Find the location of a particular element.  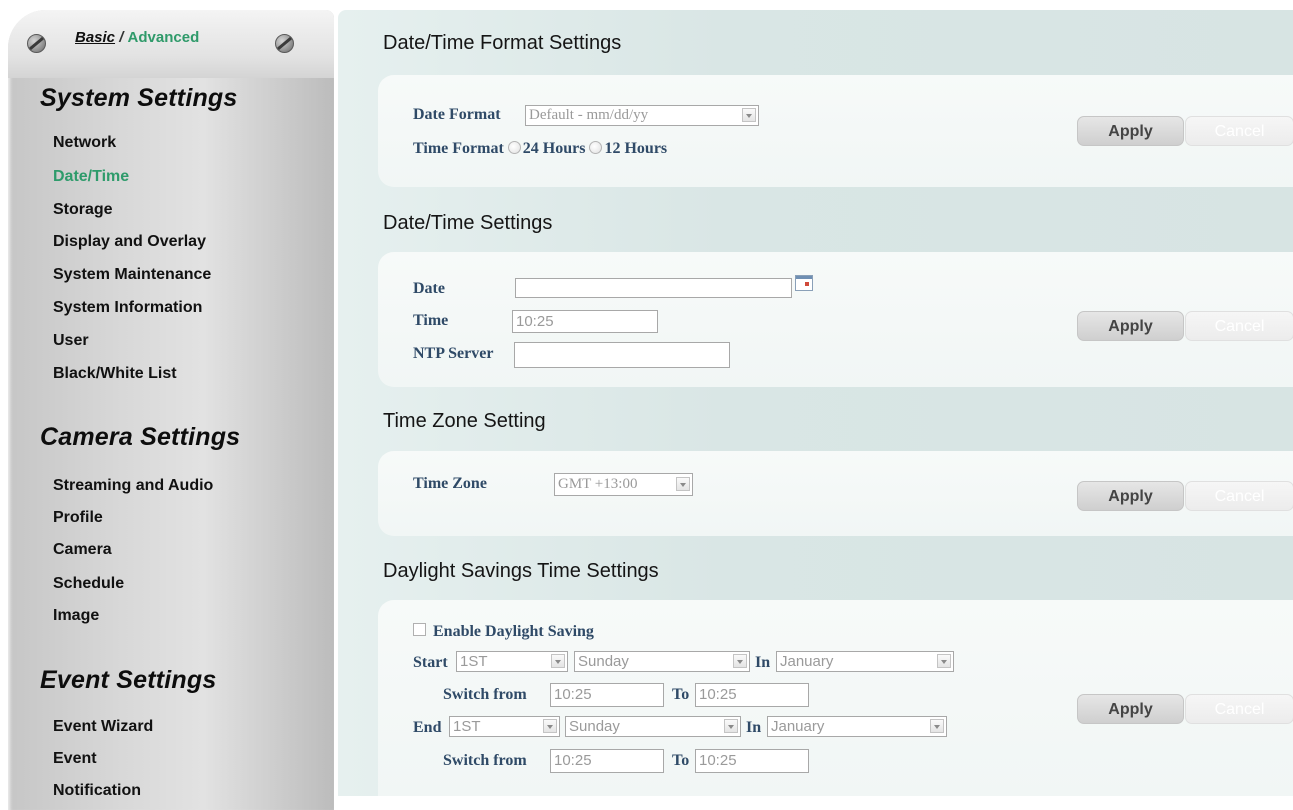

timezone-cancel-button: Cancel is located at coordinates (1239, 496).